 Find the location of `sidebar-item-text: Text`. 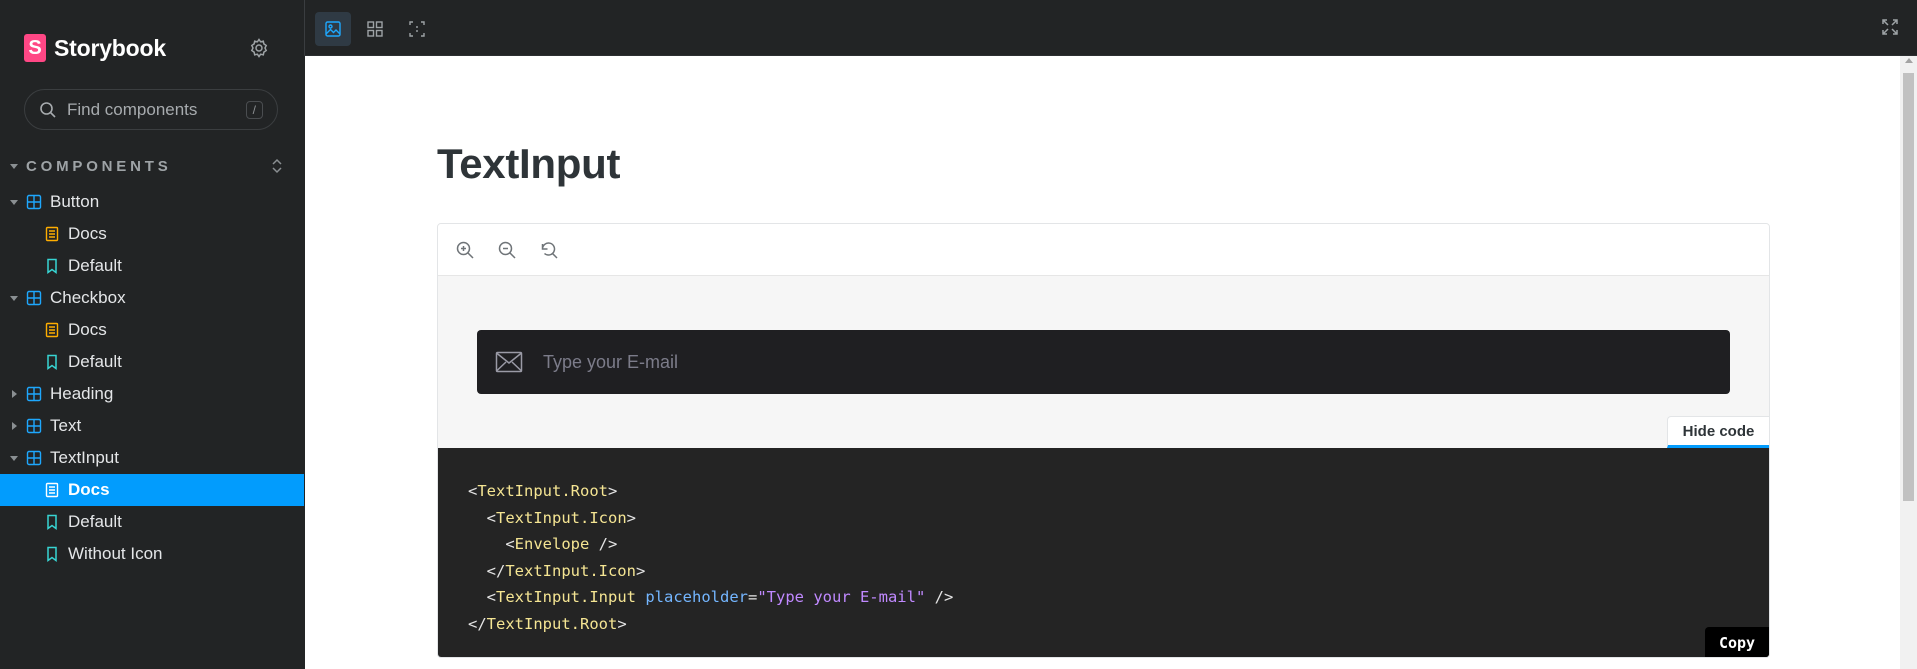

sidebar-item-text: Text is located at coordinates (152, 426).